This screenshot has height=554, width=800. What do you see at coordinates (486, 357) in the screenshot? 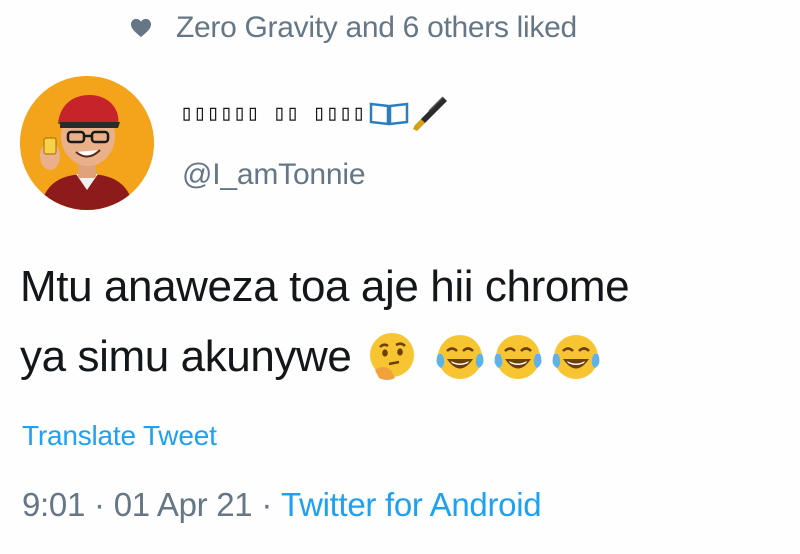
I see `emoji-row` at bounding box center [486, 357].